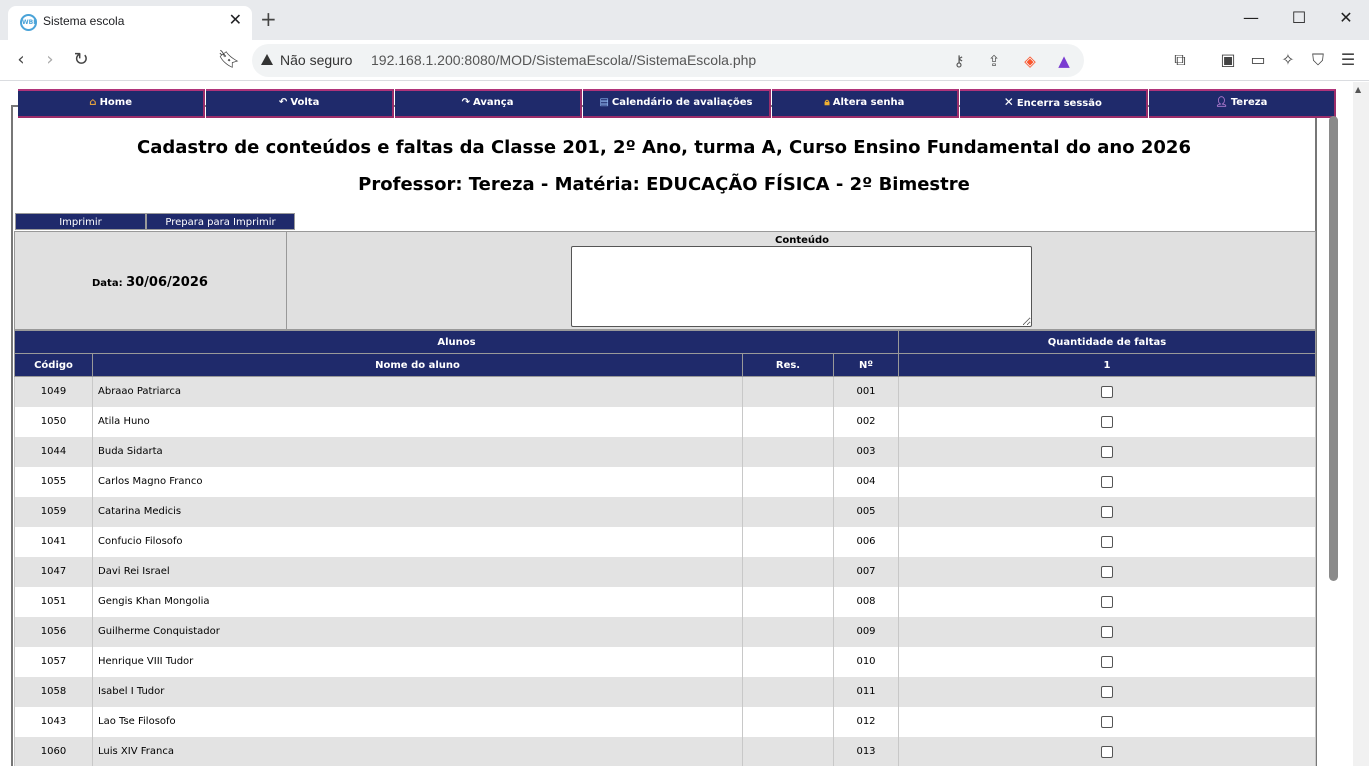  I want to click on date-label: Data: 30/06/2026, so click(150, 282).